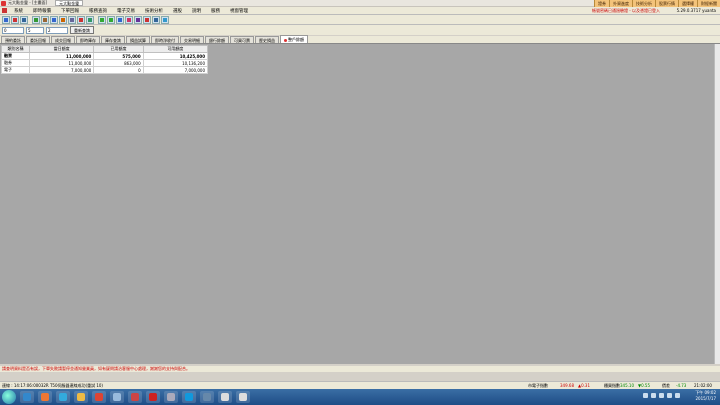 This screenshot has width=720, height=405. What do you see at coordinates (175, 56) in the screenshot?
I see `row-available: 10,425,000` at bounding box center [175, 56].